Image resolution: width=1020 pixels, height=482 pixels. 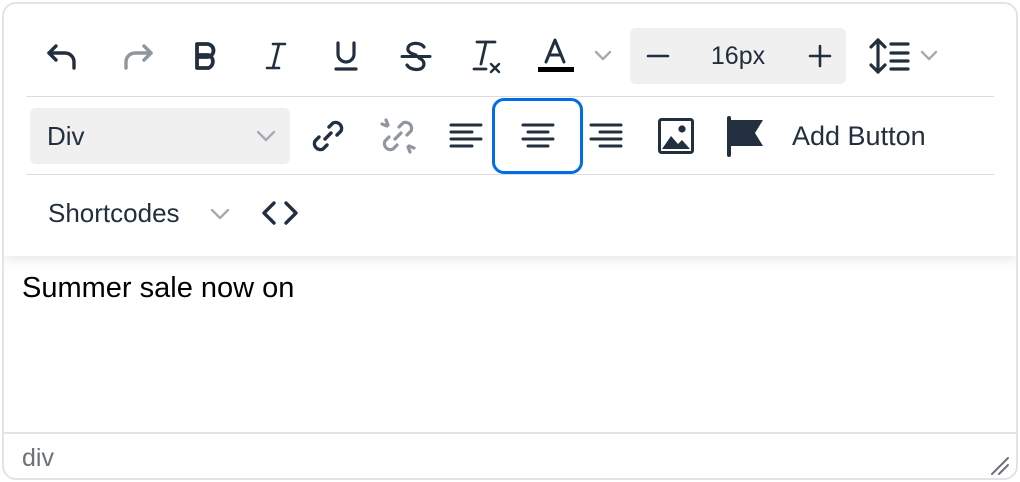 I want to click on minus-icon, so click(x=658, y=56).